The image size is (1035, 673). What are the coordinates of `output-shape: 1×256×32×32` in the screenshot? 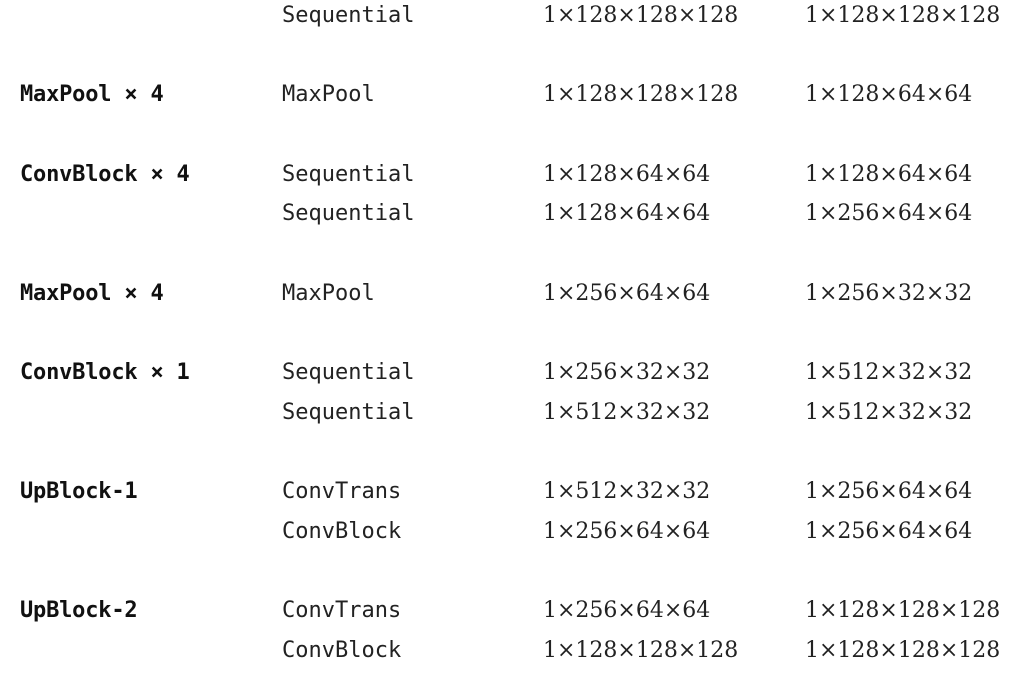 It's located at (889, 293).